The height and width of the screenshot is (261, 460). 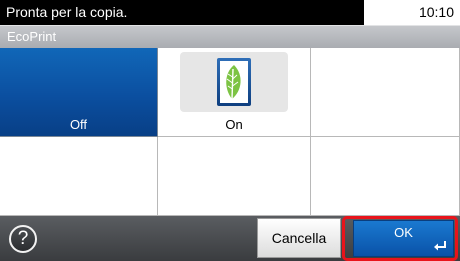 What do you see at coordinates (67, 12) in the screenshot?
I see `status-message: Pronta per la copia.` at bounding box center [67, 12].